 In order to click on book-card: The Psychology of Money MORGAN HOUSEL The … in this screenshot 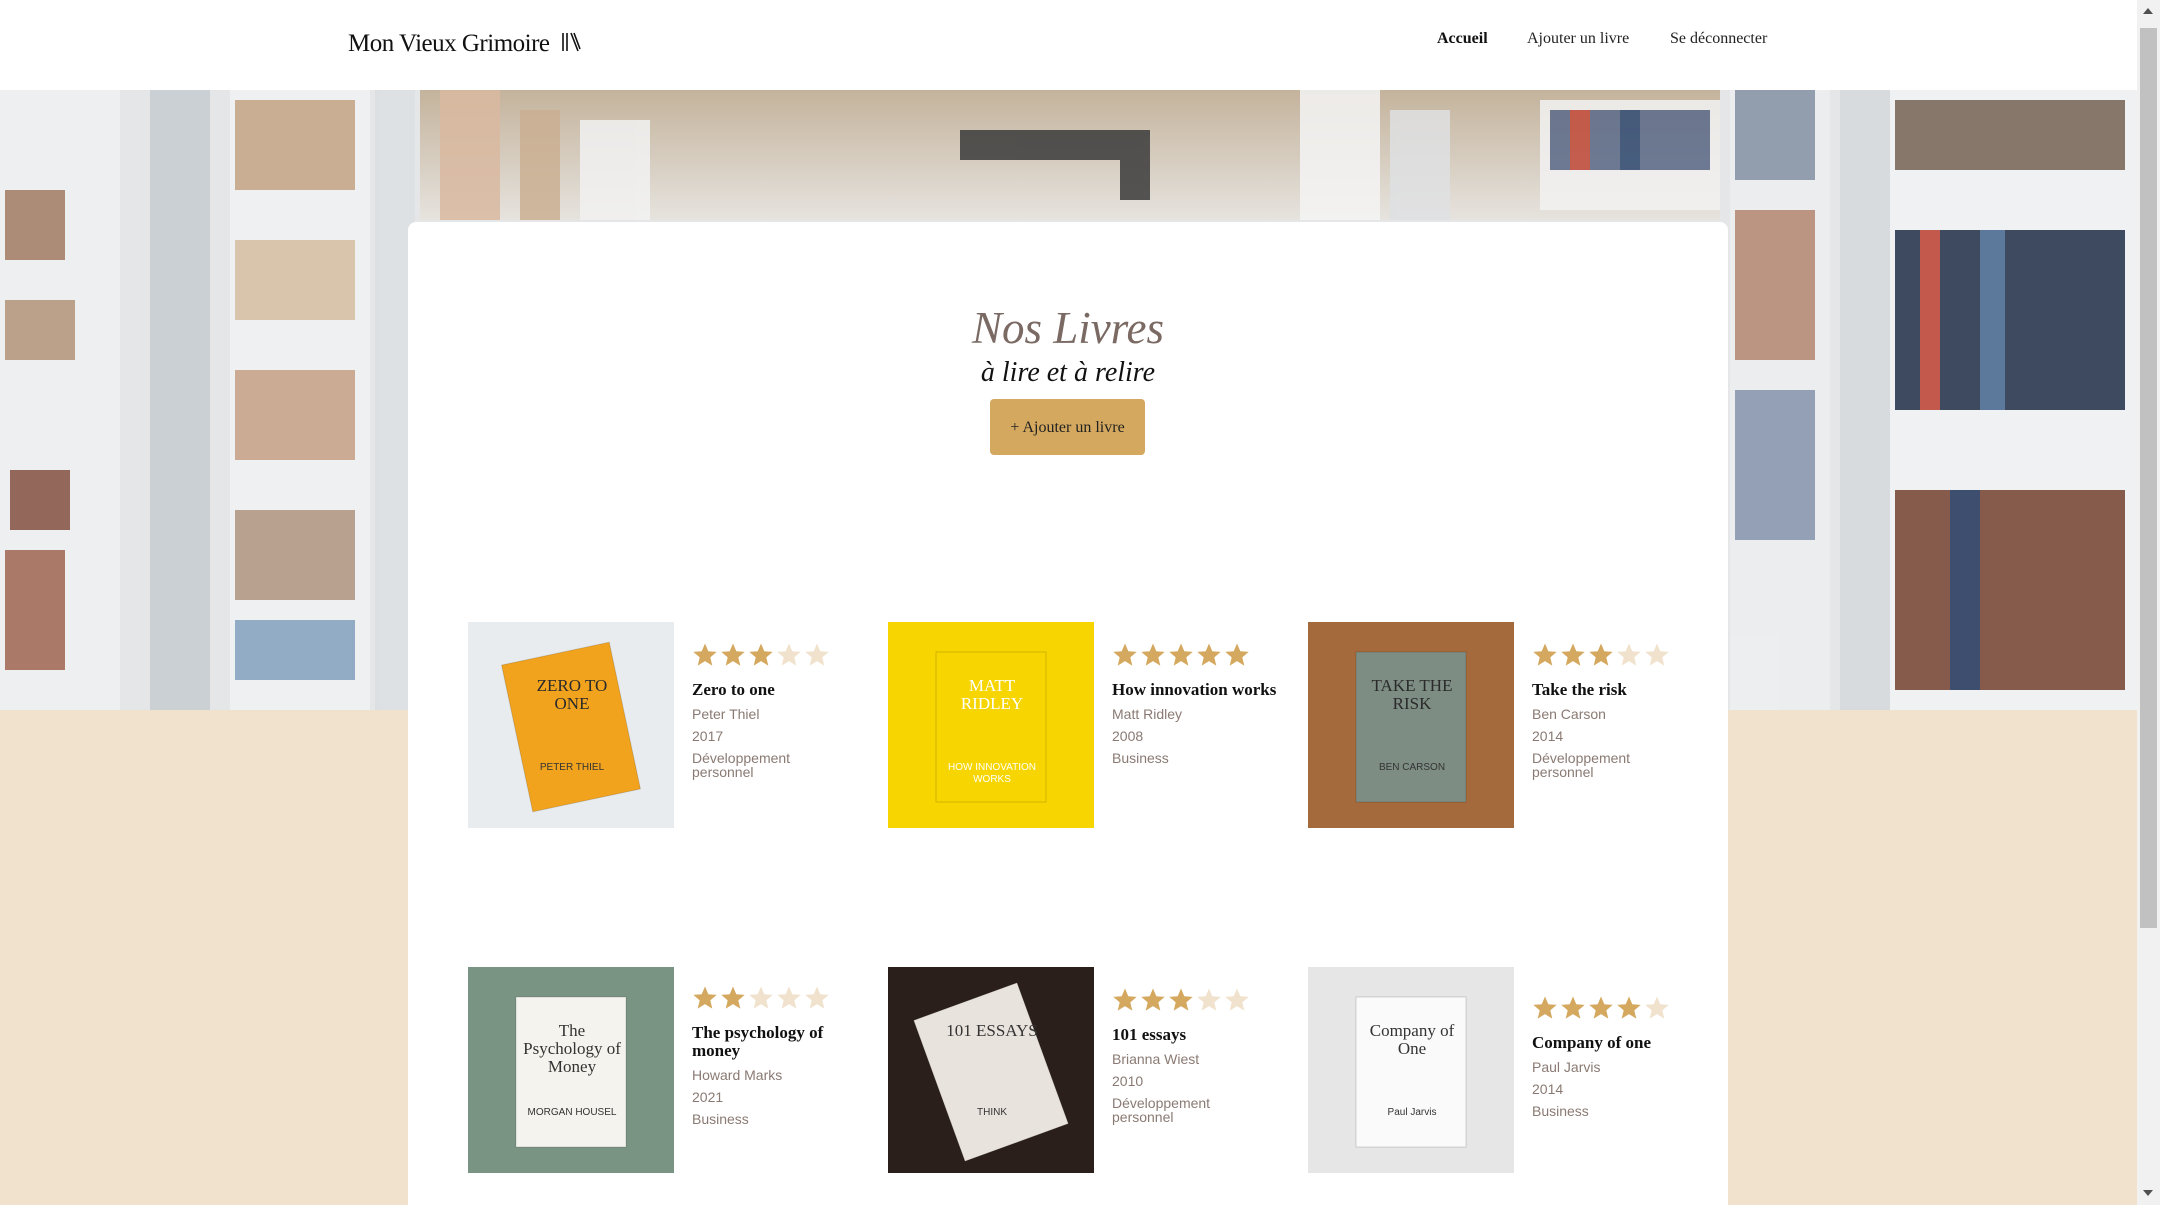, I will do `click(668, 1072)`.